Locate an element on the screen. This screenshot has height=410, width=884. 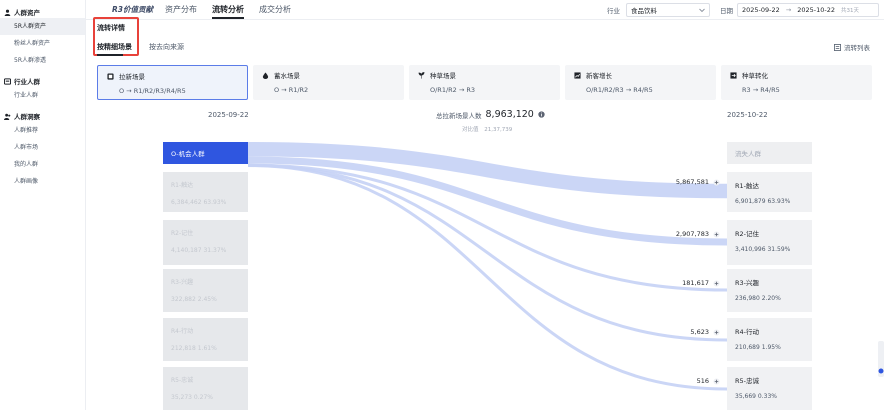
flow-label-r4: 5,623 is located at coordinates (705, 332).